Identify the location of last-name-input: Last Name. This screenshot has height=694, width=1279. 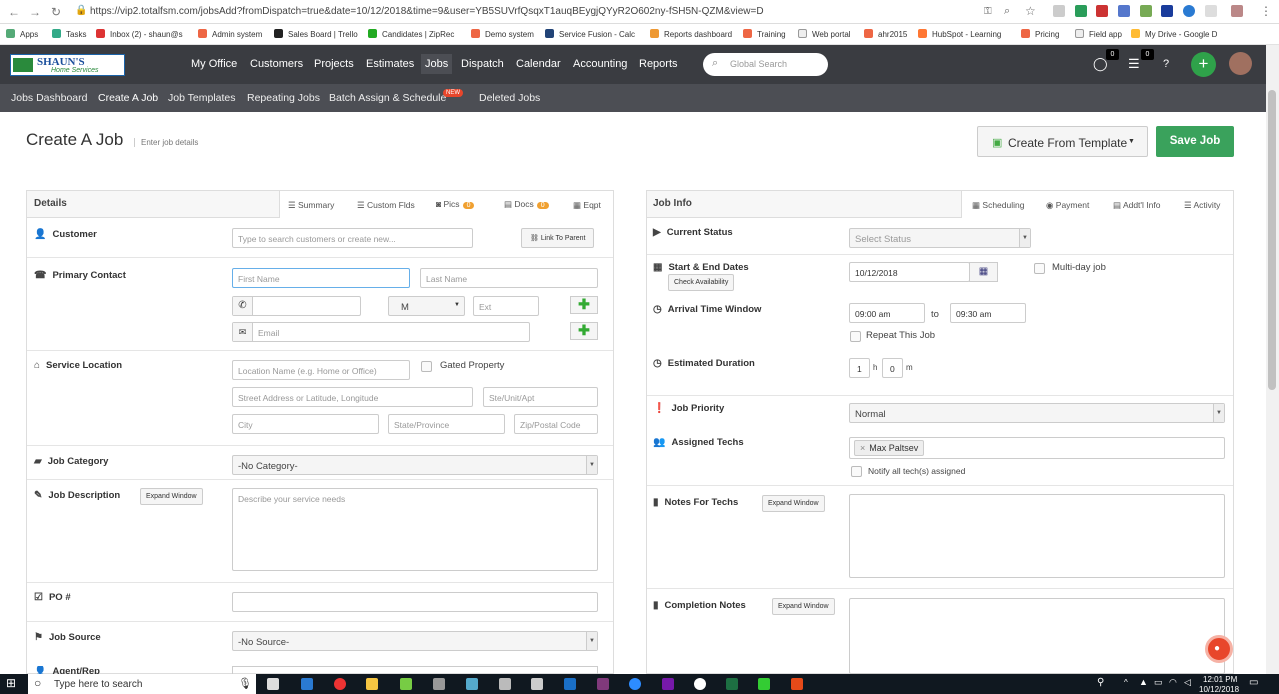
(509, 278).